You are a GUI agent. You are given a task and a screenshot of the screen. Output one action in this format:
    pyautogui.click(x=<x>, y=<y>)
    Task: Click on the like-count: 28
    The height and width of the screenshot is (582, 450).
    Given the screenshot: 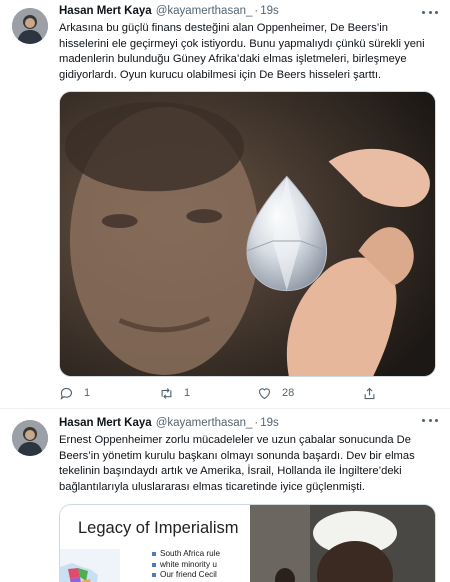 What is the action you would take?
    pyautogui.click(x=288, y=393)
    